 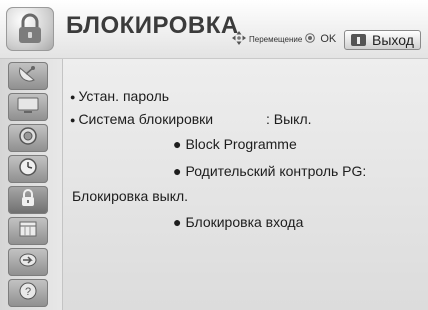 I want to click on tv-picture-icon, so click(x=28, y=107).